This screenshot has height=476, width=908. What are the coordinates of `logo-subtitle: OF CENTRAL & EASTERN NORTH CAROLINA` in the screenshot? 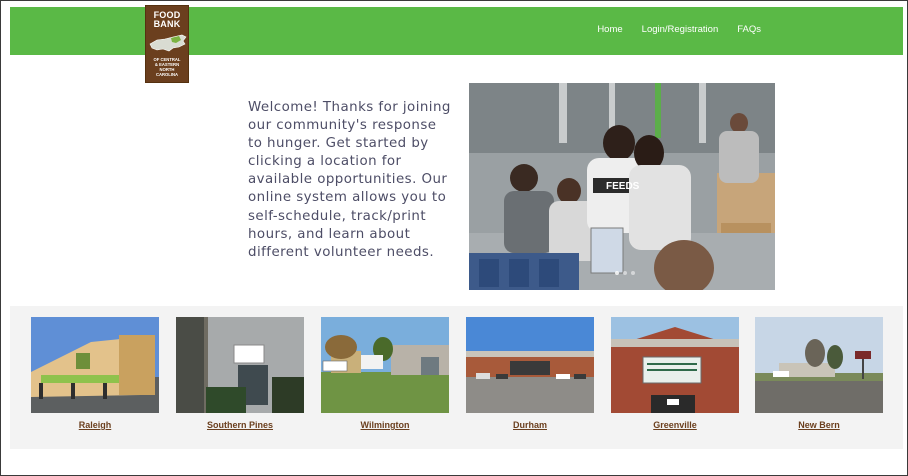 It's located at (167, 67).